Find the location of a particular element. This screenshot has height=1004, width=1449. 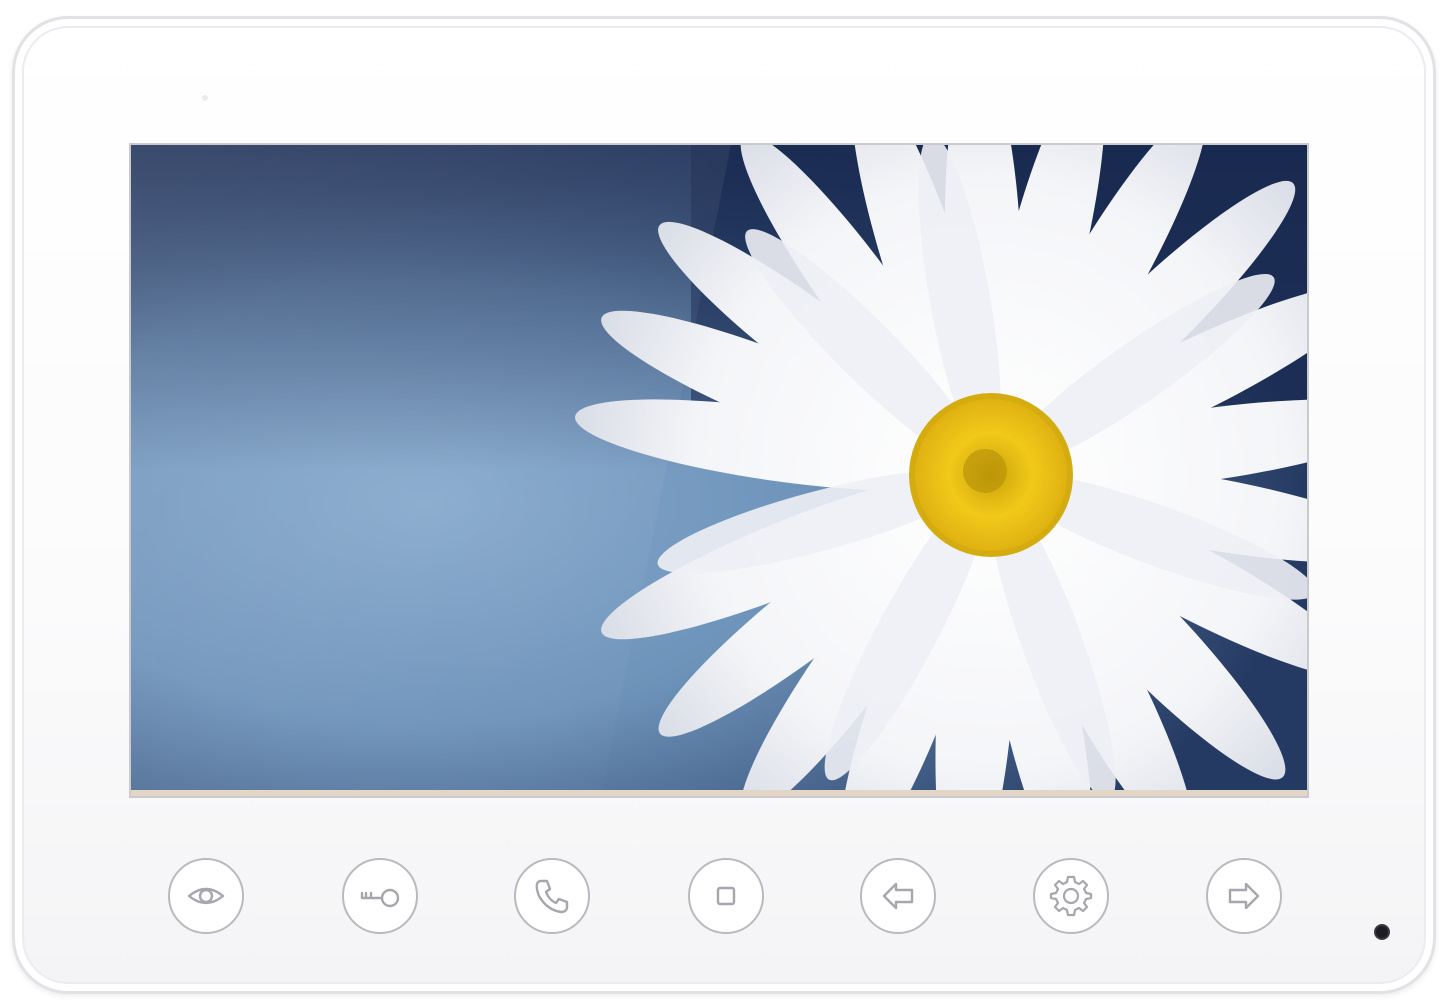

eye-icon is located at coordinates (206, 896).